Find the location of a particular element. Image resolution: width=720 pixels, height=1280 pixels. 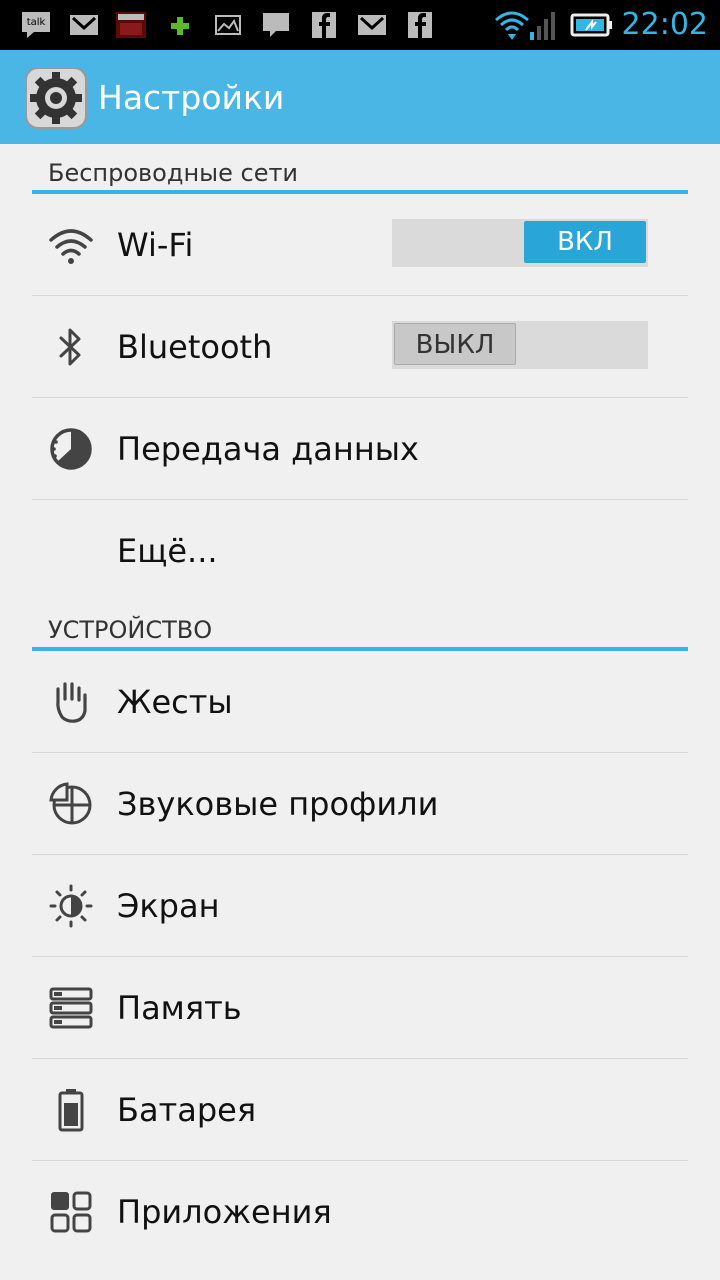

settings-item-label: Батарея is located at coordinates (187, 1110).